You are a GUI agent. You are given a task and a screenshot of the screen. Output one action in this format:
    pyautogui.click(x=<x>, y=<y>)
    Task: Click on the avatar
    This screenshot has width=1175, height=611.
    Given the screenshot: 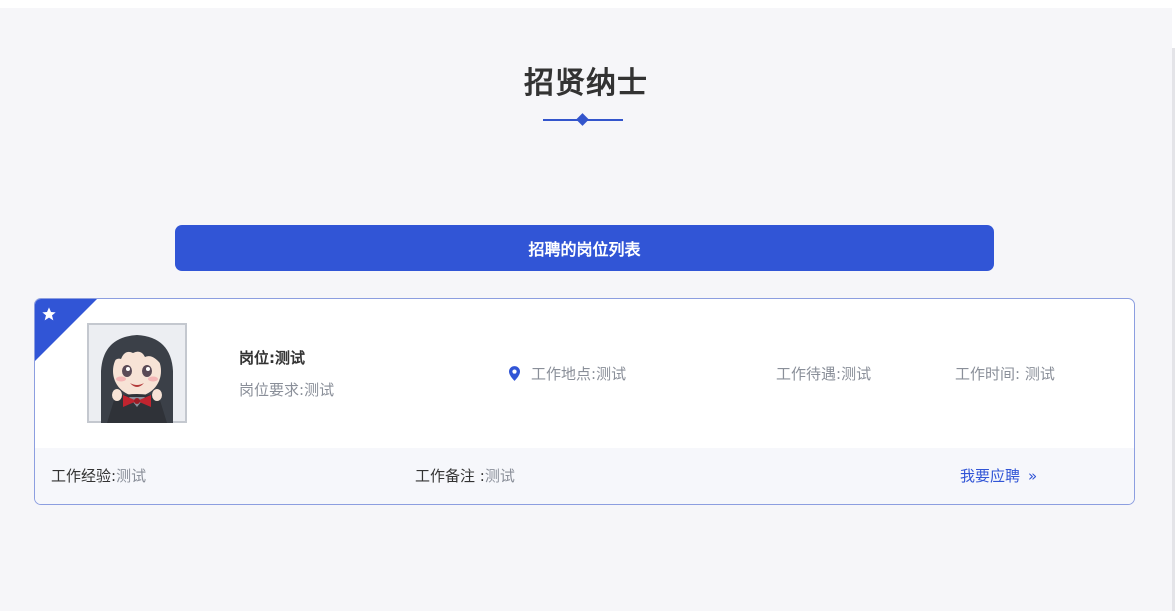 What is the action you would take?
    pyautogui.click(x=137, y=373)
    